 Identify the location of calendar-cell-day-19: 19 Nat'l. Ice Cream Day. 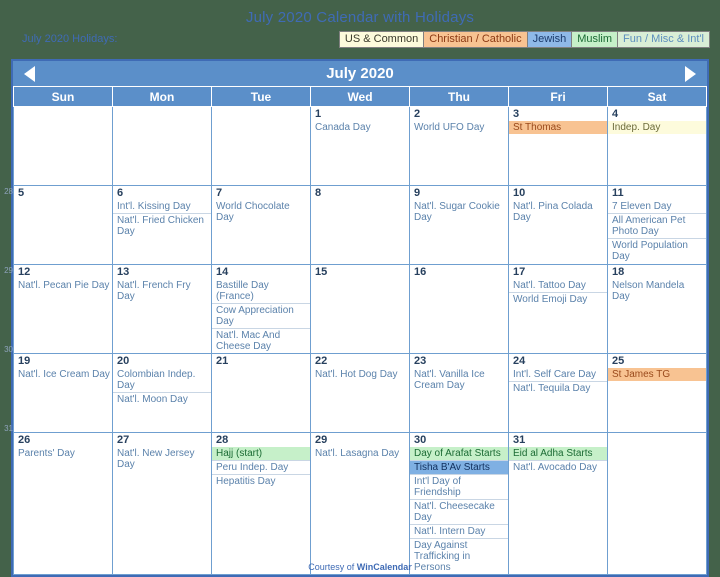
(63, 393).